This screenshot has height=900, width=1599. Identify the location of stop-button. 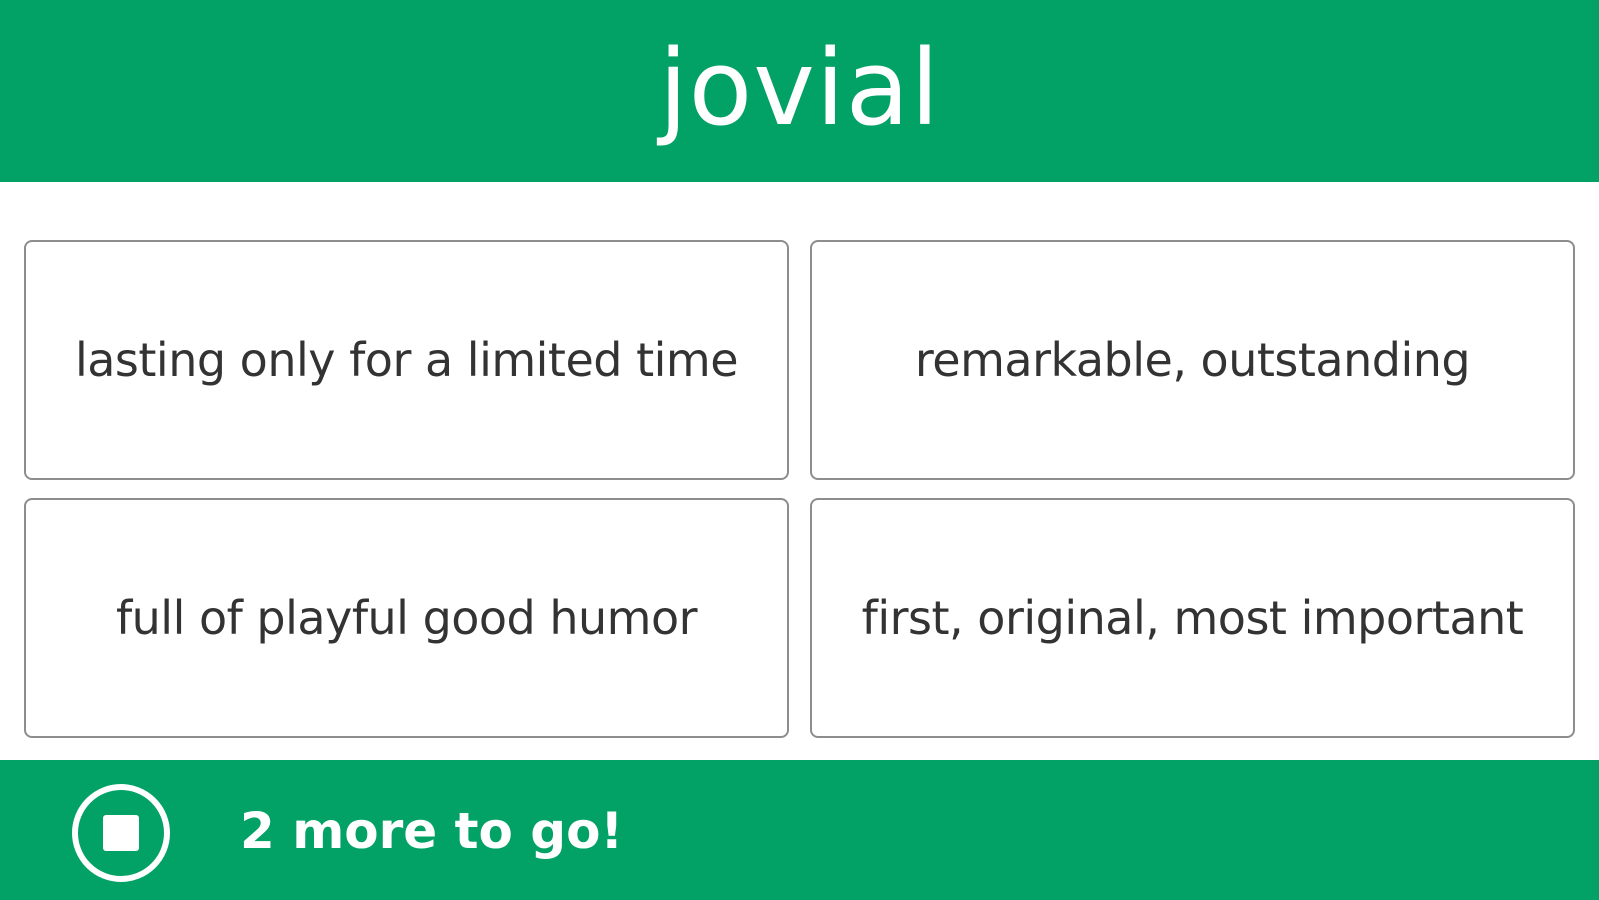
(121, 833).